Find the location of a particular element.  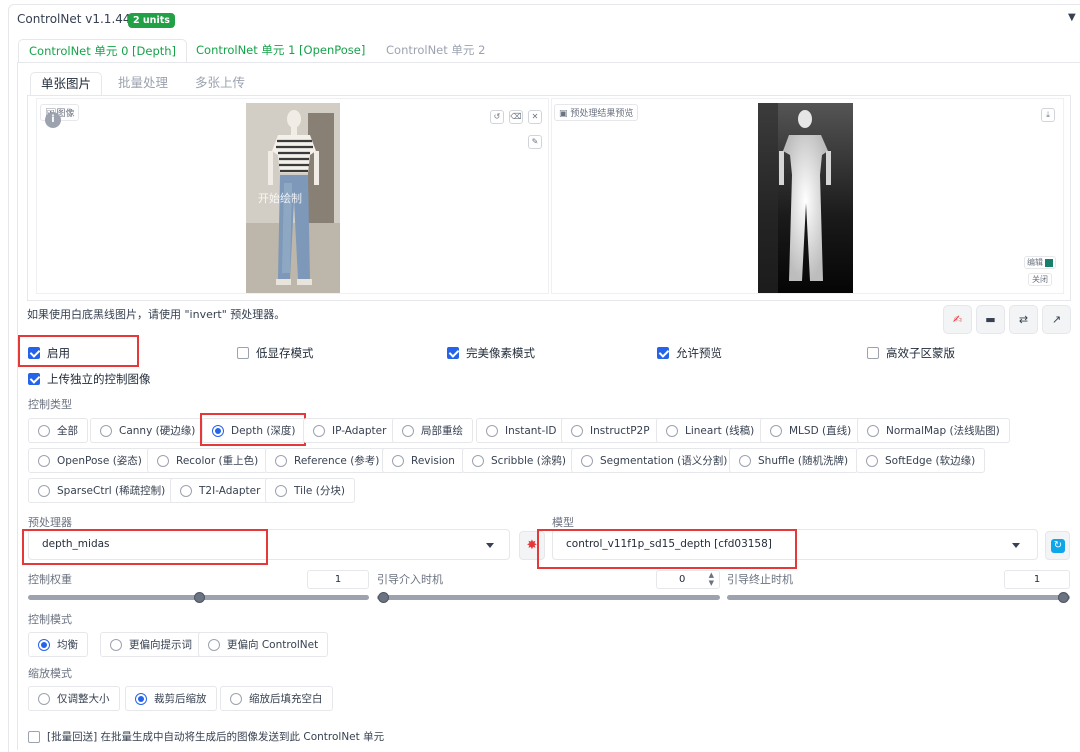

resize-mode-option: 缩放后填充空白 is located at coordinates (276, 698).